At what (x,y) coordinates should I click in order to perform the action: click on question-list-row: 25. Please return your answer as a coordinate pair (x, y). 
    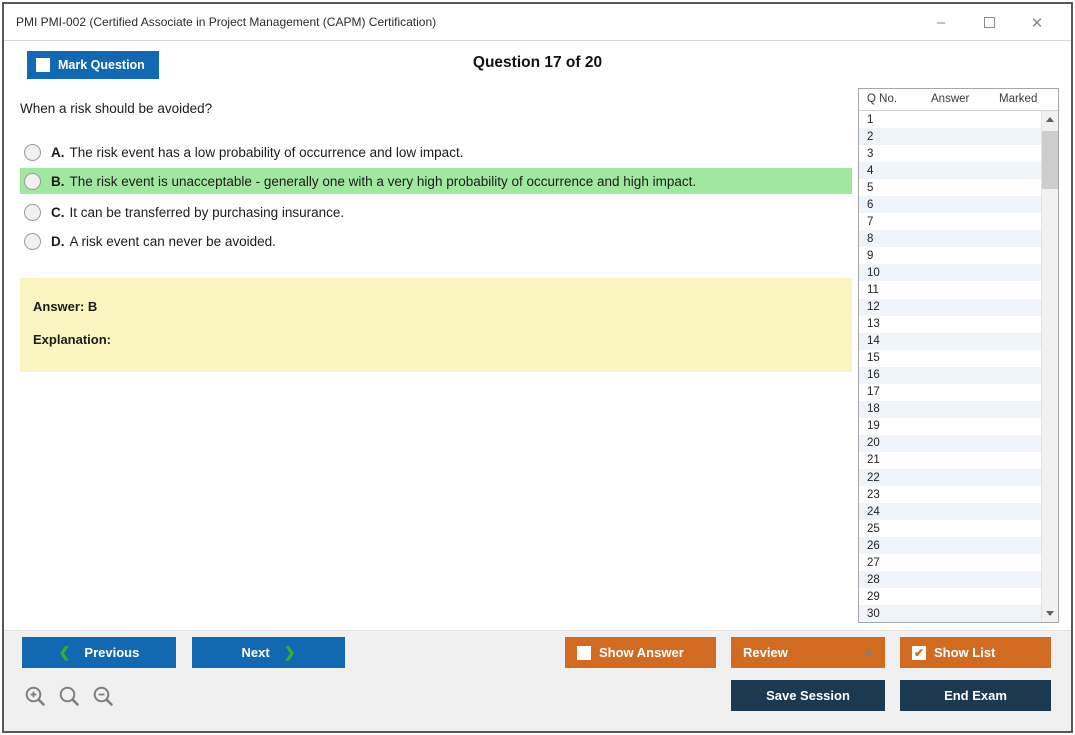
    Looking at the image, I should click on (950, 528).